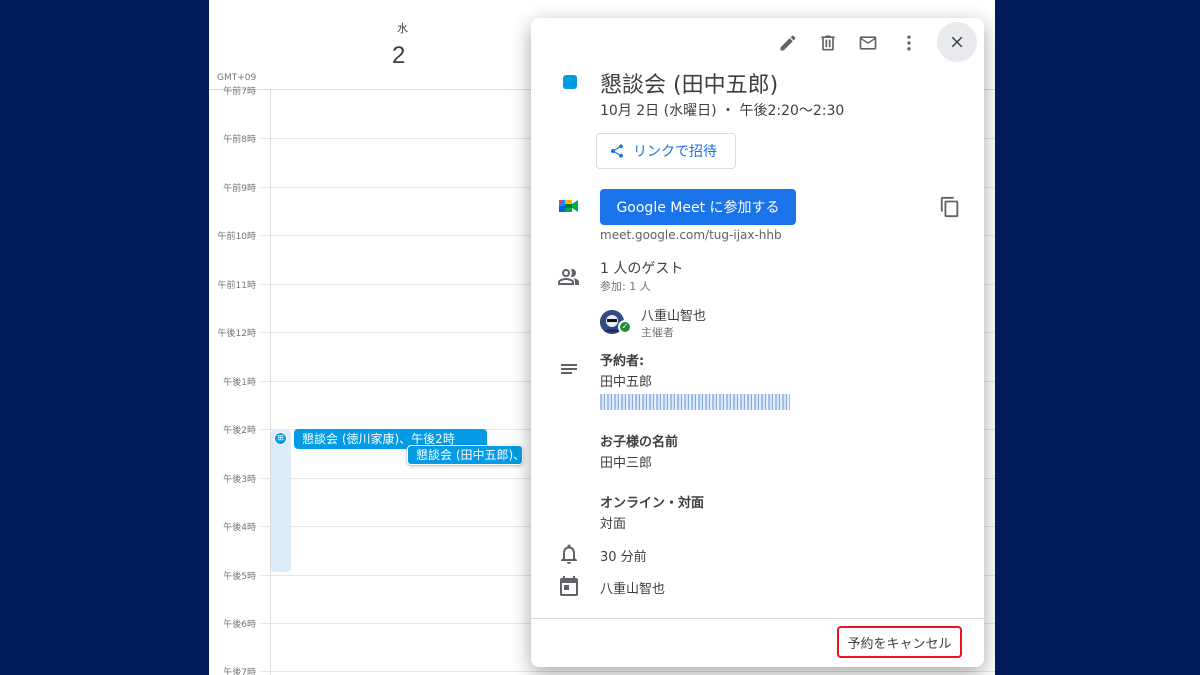 This screenshot has height=675, width=1200. Describe the element at coordinates (281, 501) in the screenshot. I see `appointment-slot-block` at that location.